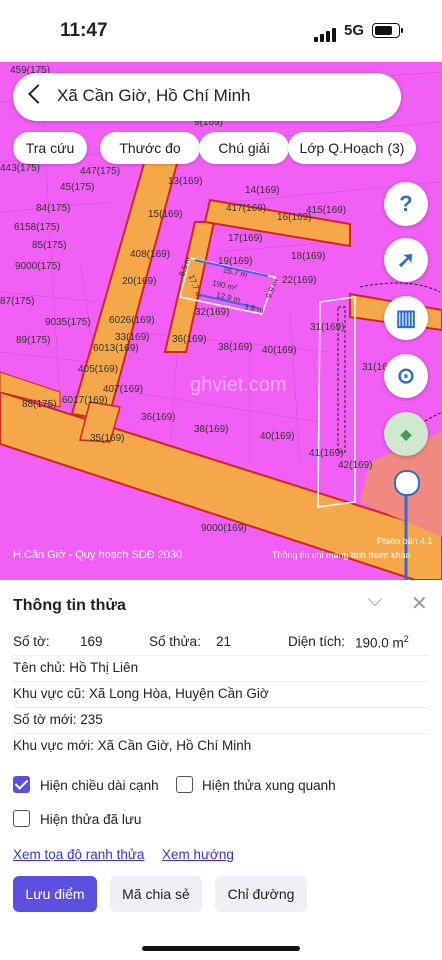 The image size is (442, 960). I want to click on chip-lookup: Tra cứu, so click(50, 148).